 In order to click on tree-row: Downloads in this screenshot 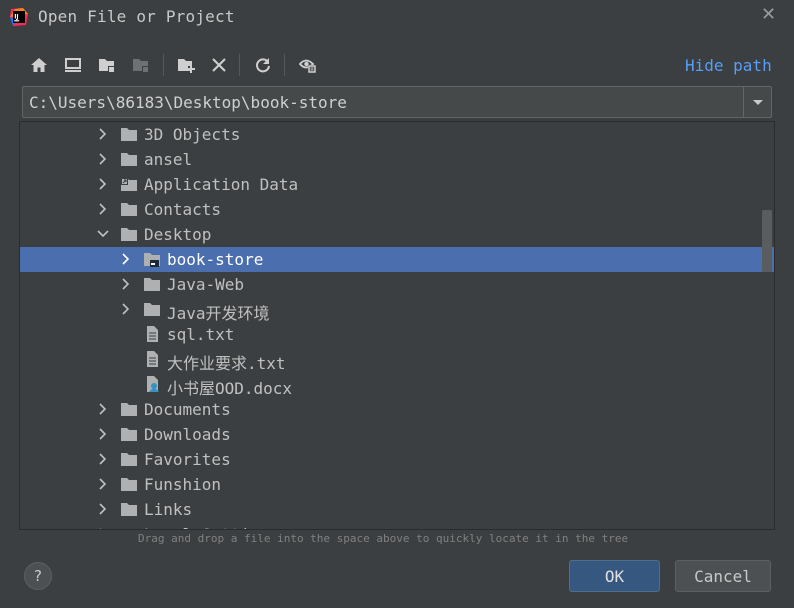, I will do `click(397, 434)`.